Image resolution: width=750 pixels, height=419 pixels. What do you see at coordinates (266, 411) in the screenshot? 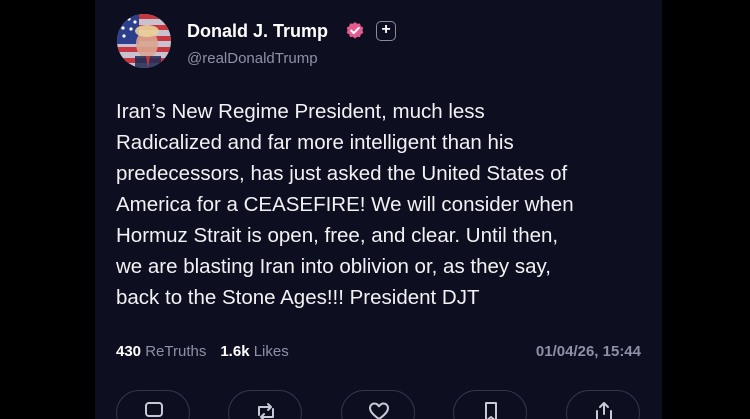
I see `retruth-icon` at bounding box center [266, 411].